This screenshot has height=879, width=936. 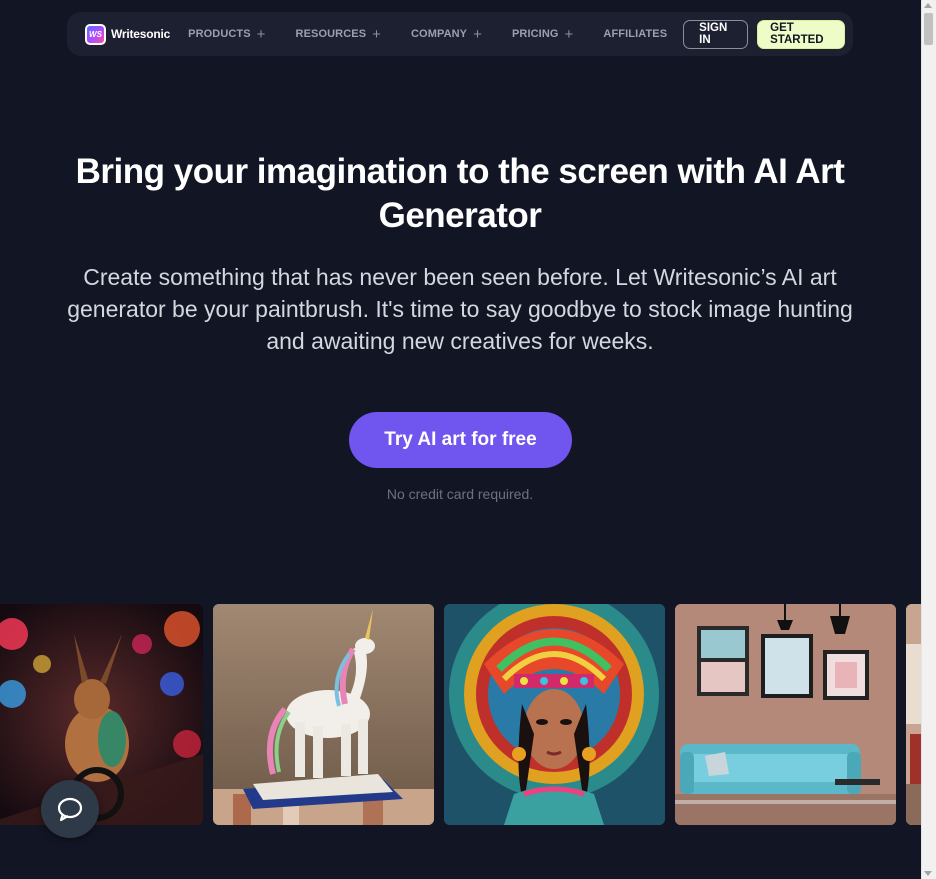 What do you see at coordinates (913, 714) in the screenshot?
I see `partial-interior-image` at bounding box center [913, 714].